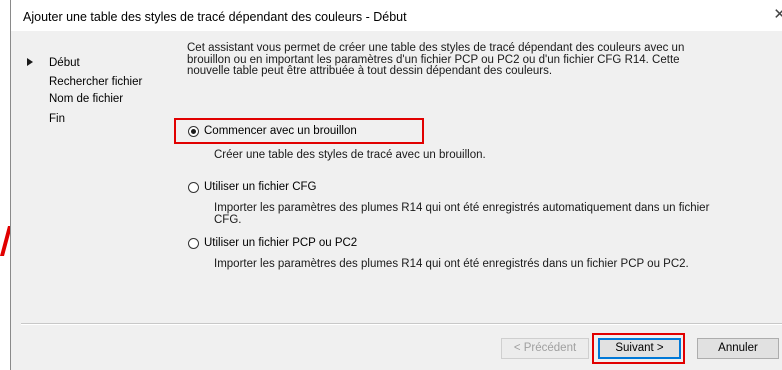 The height and width of the screenshot is (370, 782). Describe the element at coordinates (100, 120) in the screenshot. I see `nav-step-fin: Fin` at that location.